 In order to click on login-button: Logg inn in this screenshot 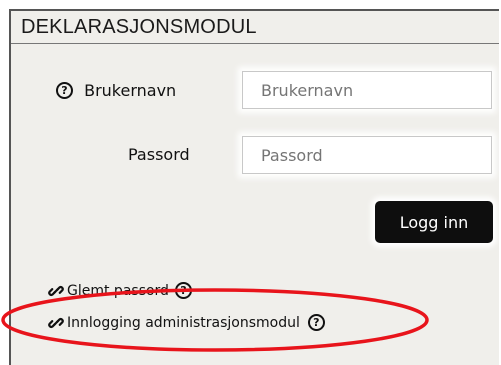, I will do `click(434, 222)`.